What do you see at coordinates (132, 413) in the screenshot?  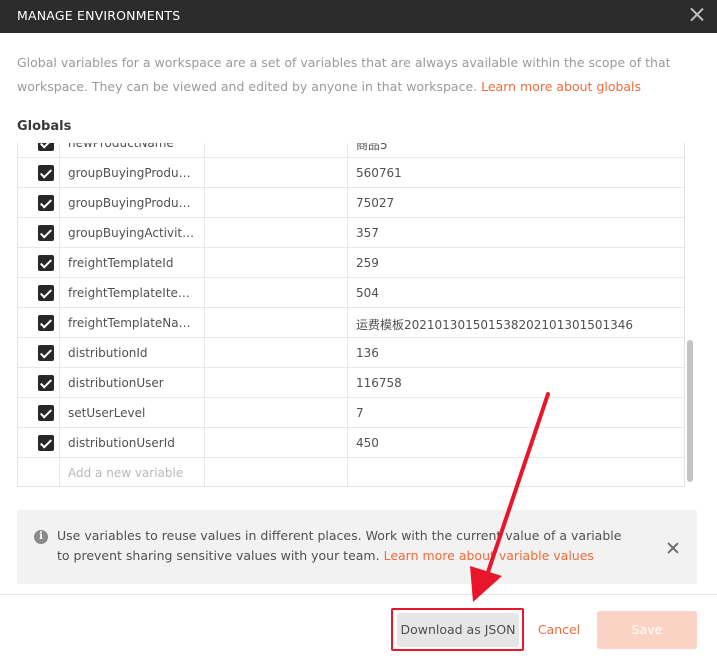 I see `variable-key-cell: setUserLevel` at bounding box center [132, 413].